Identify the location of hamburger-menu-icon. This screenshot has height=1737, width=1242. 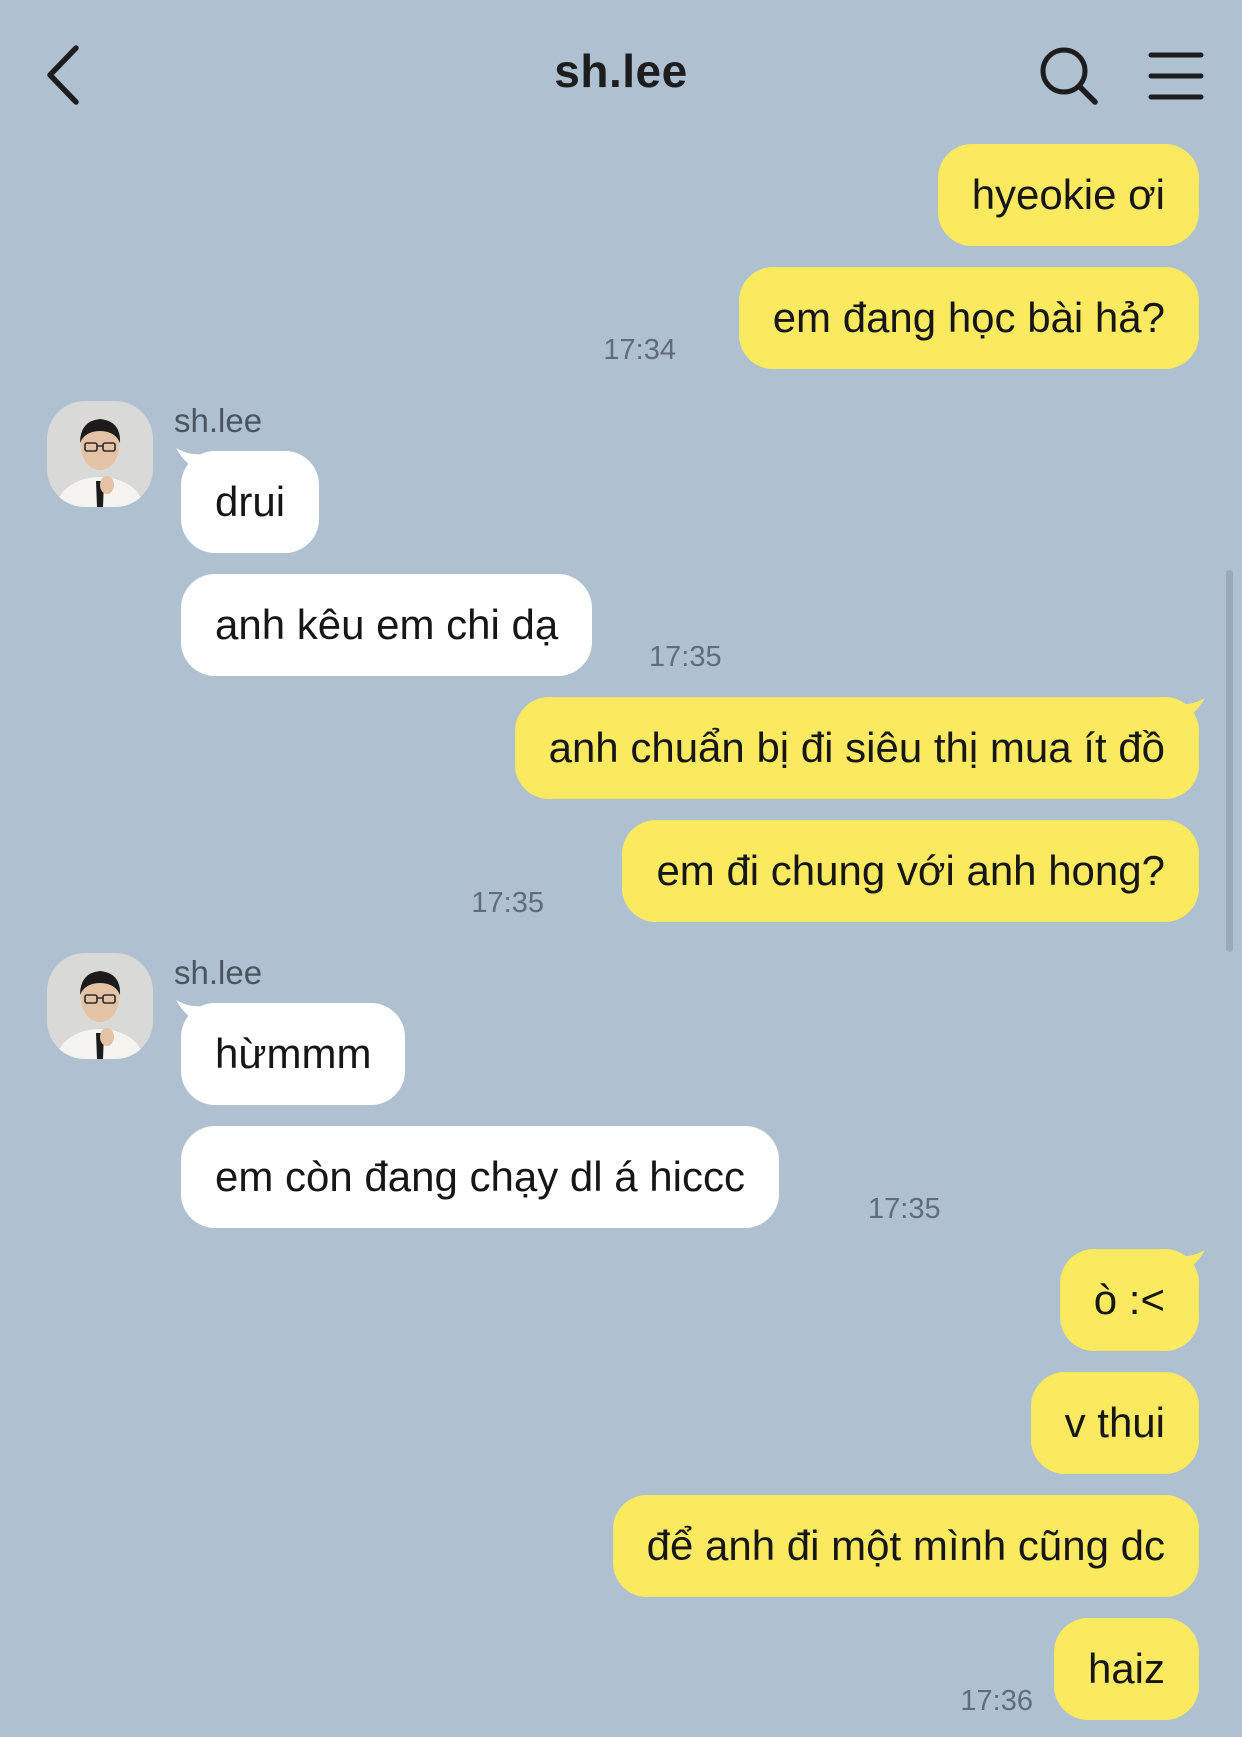
(1176, 76).